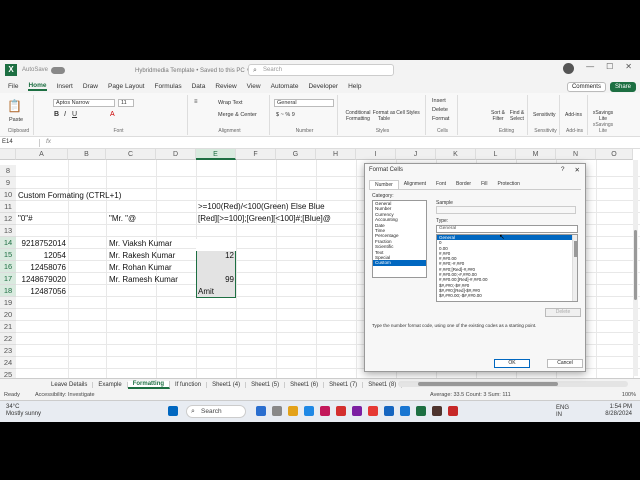 This screenshot has width=640, height=480. What do you see at coordinates (507, 229) in the screenshot?
I see `type-input: General` at bounding box center [507, 229].